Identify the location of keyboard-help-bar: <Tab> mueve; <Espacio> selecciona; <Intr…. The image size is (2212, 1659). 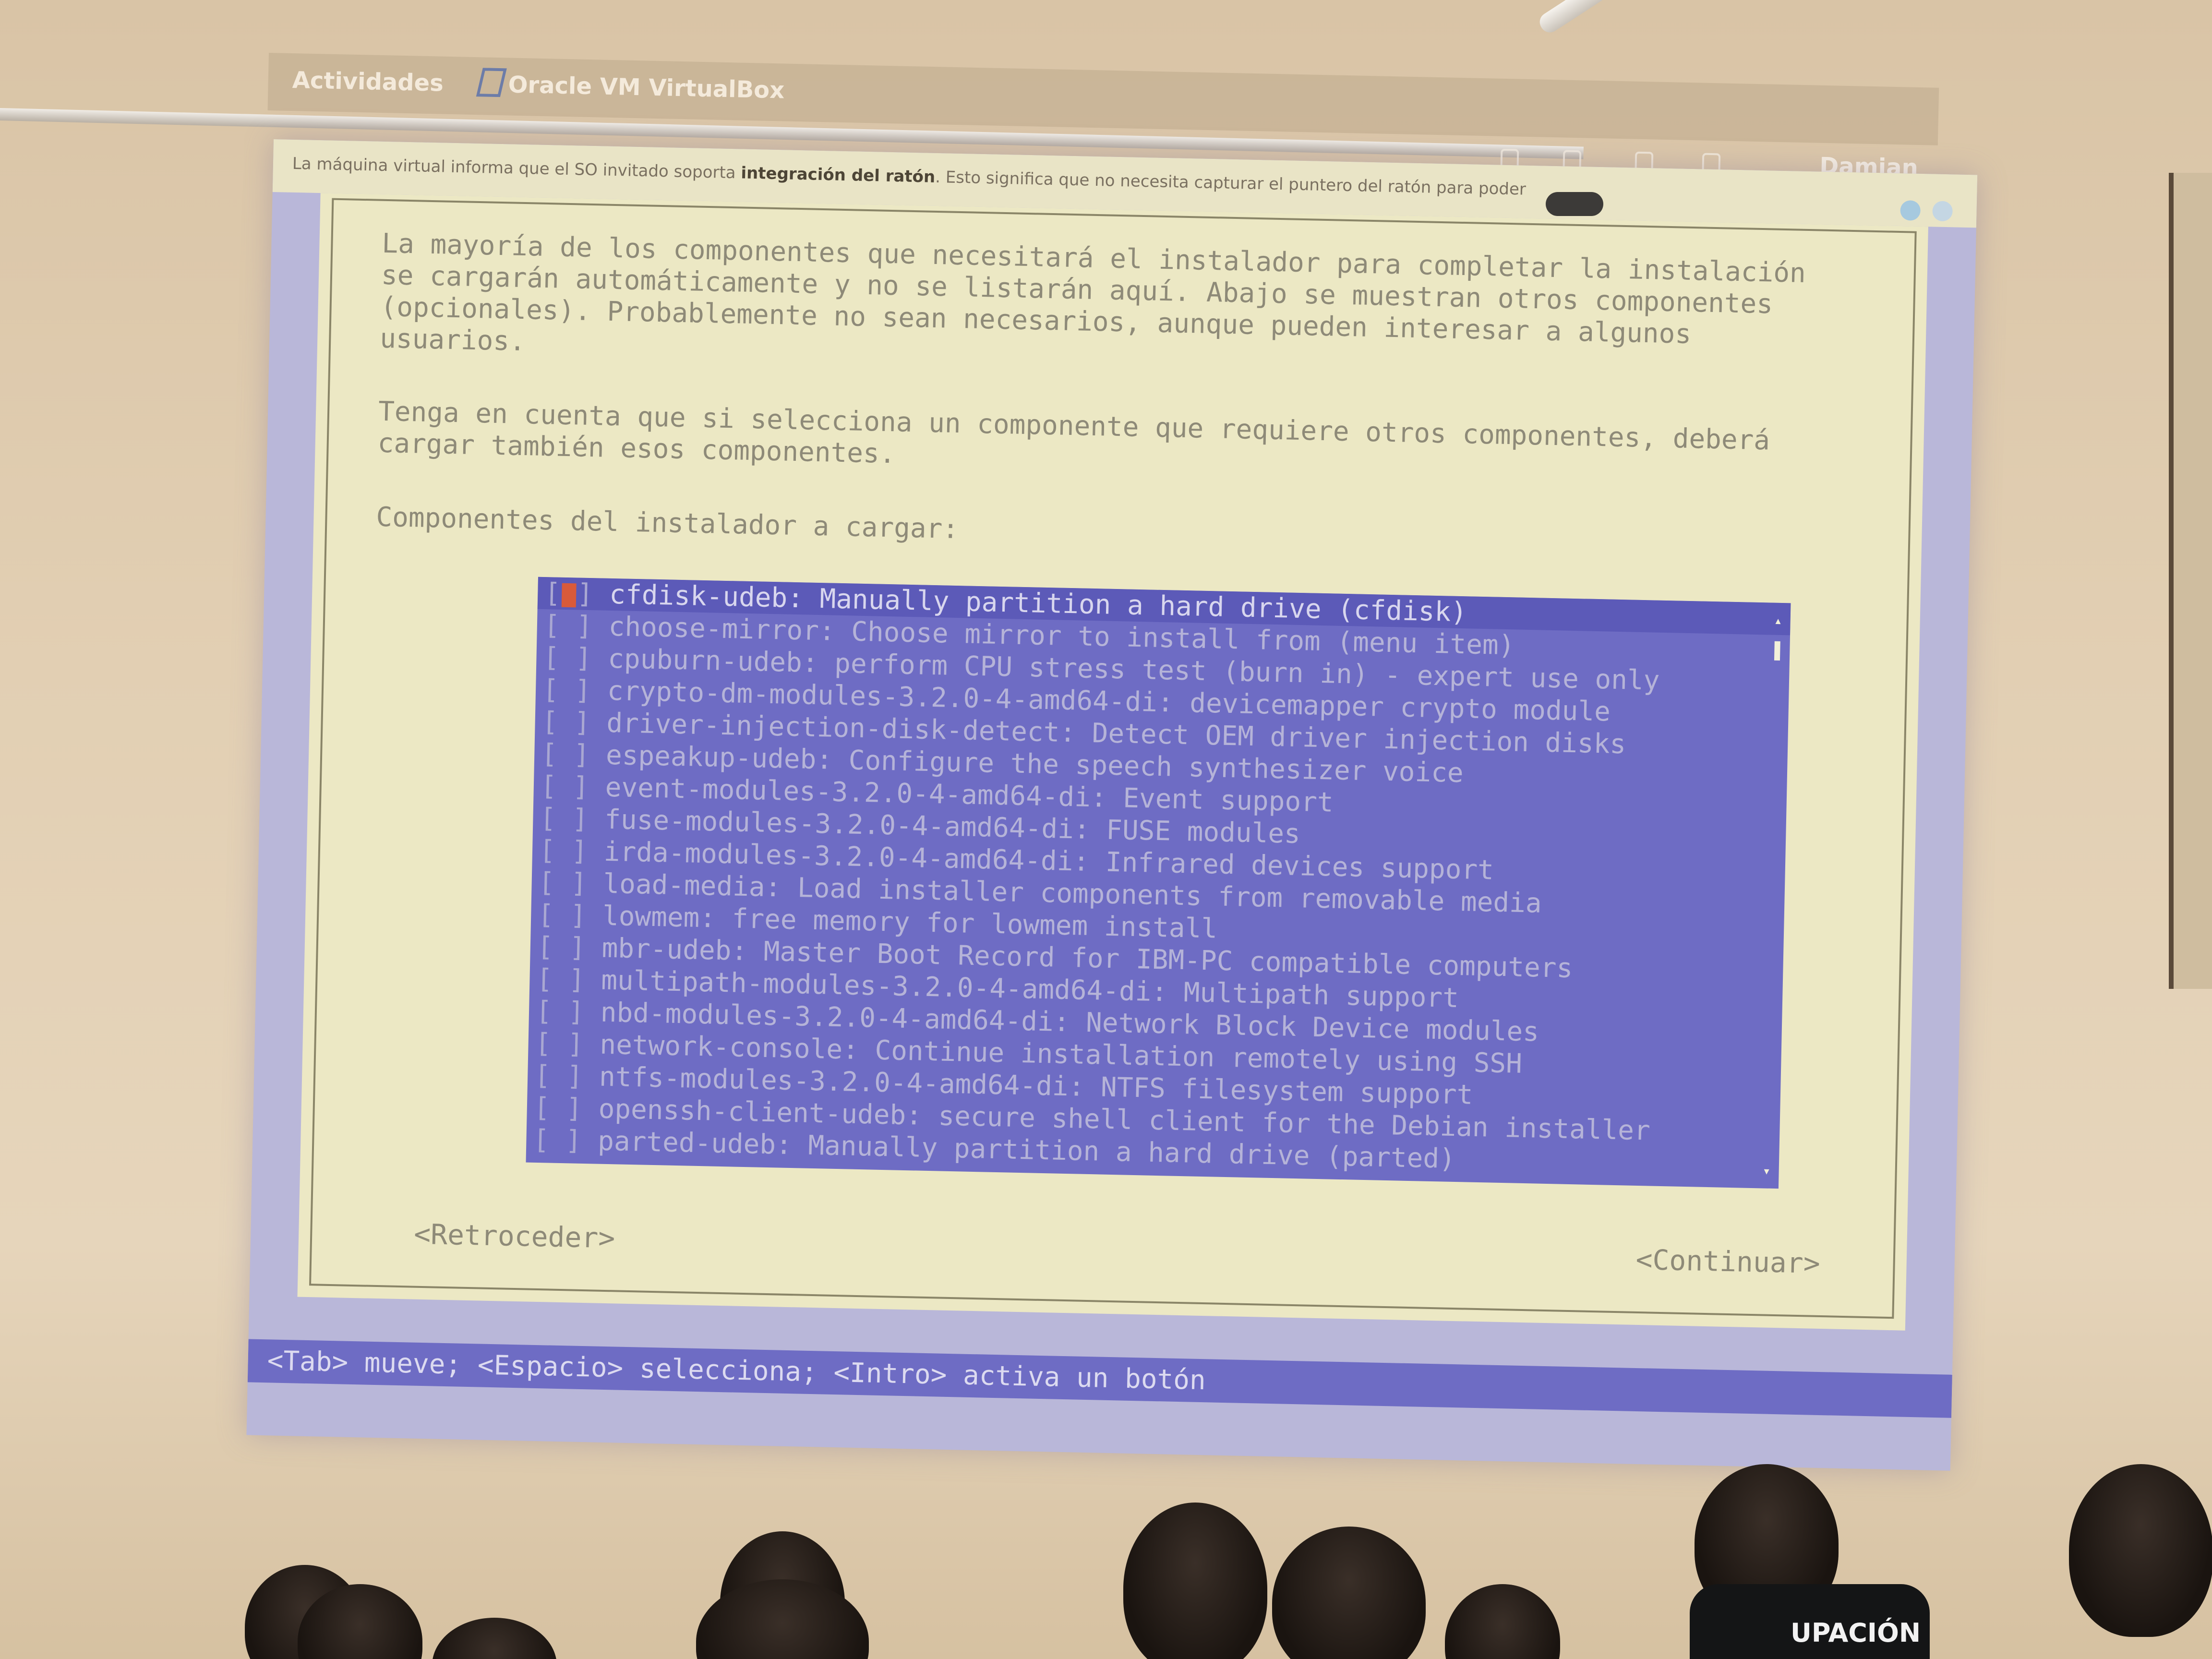
(1099, 1378).